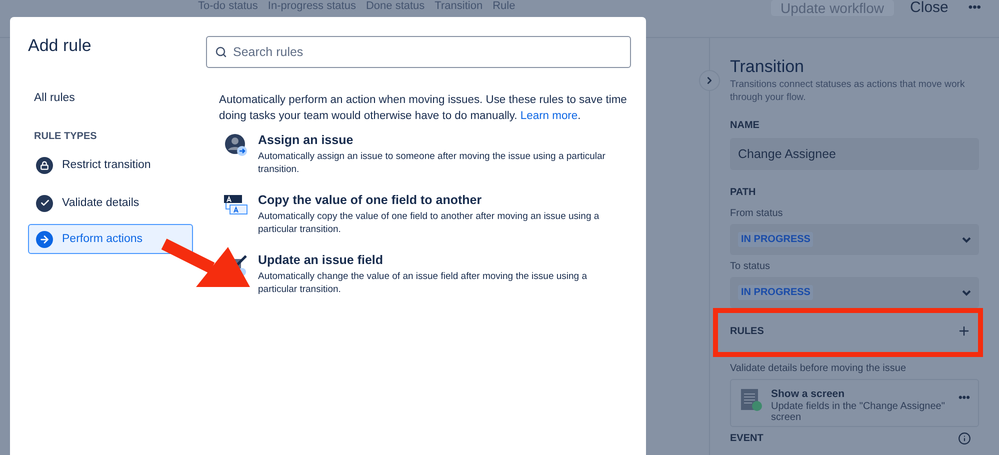  What do you see at coordinates (236, 205) in the screenshot?
I see `copy-field-icon` at bounding box center [236, 205].